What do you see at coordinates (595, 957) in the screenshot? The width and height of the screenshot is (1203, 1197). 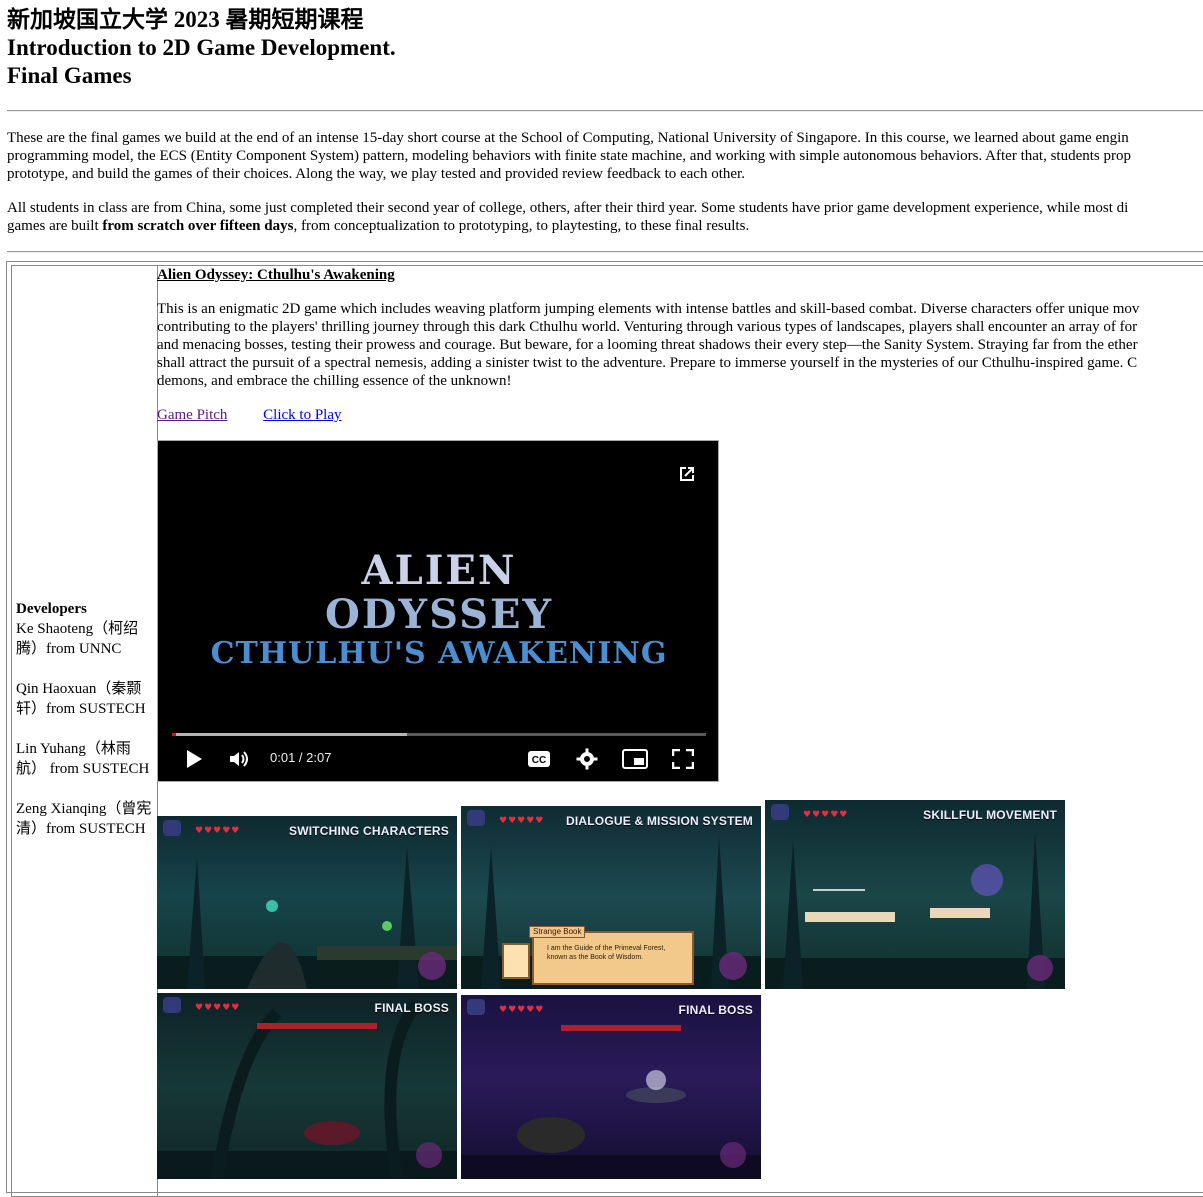 I see `dialog-text-line: known as the Book of Wisdom.` at bounding box center [595, 957].